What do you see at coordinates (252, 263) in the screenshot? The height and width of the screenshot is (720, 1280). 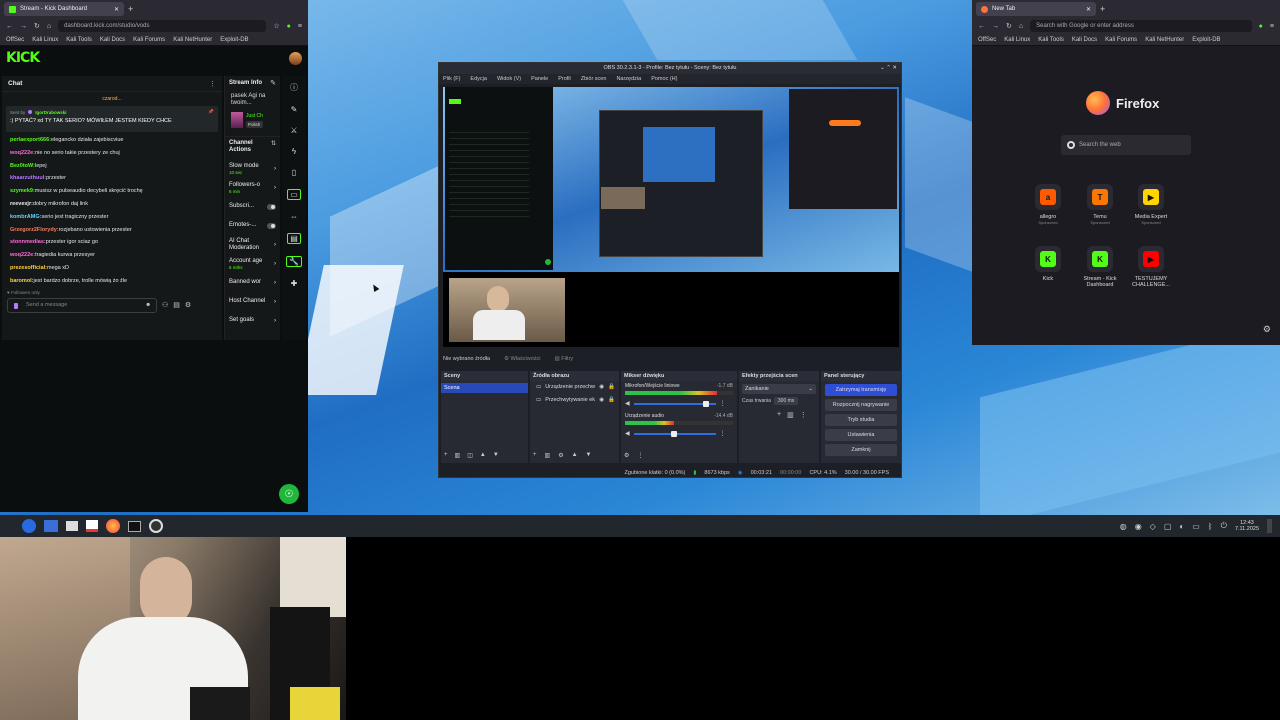 I see `channel-action-item: Account age 6 mths ›` at bounding box center [252, 263].